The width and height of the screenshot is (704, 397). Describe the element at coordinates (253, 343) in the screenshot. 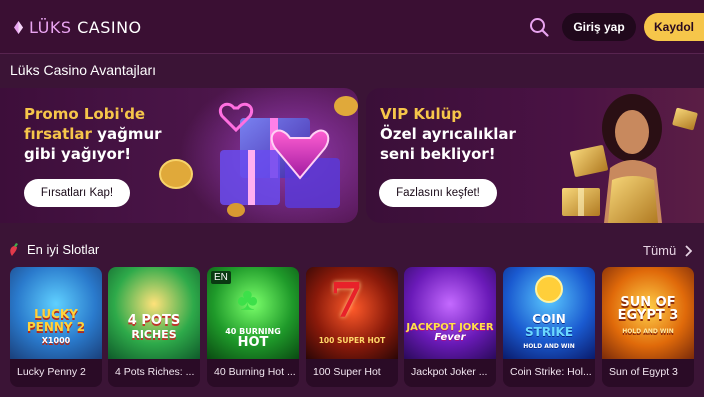

I see `art-line: HOT` at that location.